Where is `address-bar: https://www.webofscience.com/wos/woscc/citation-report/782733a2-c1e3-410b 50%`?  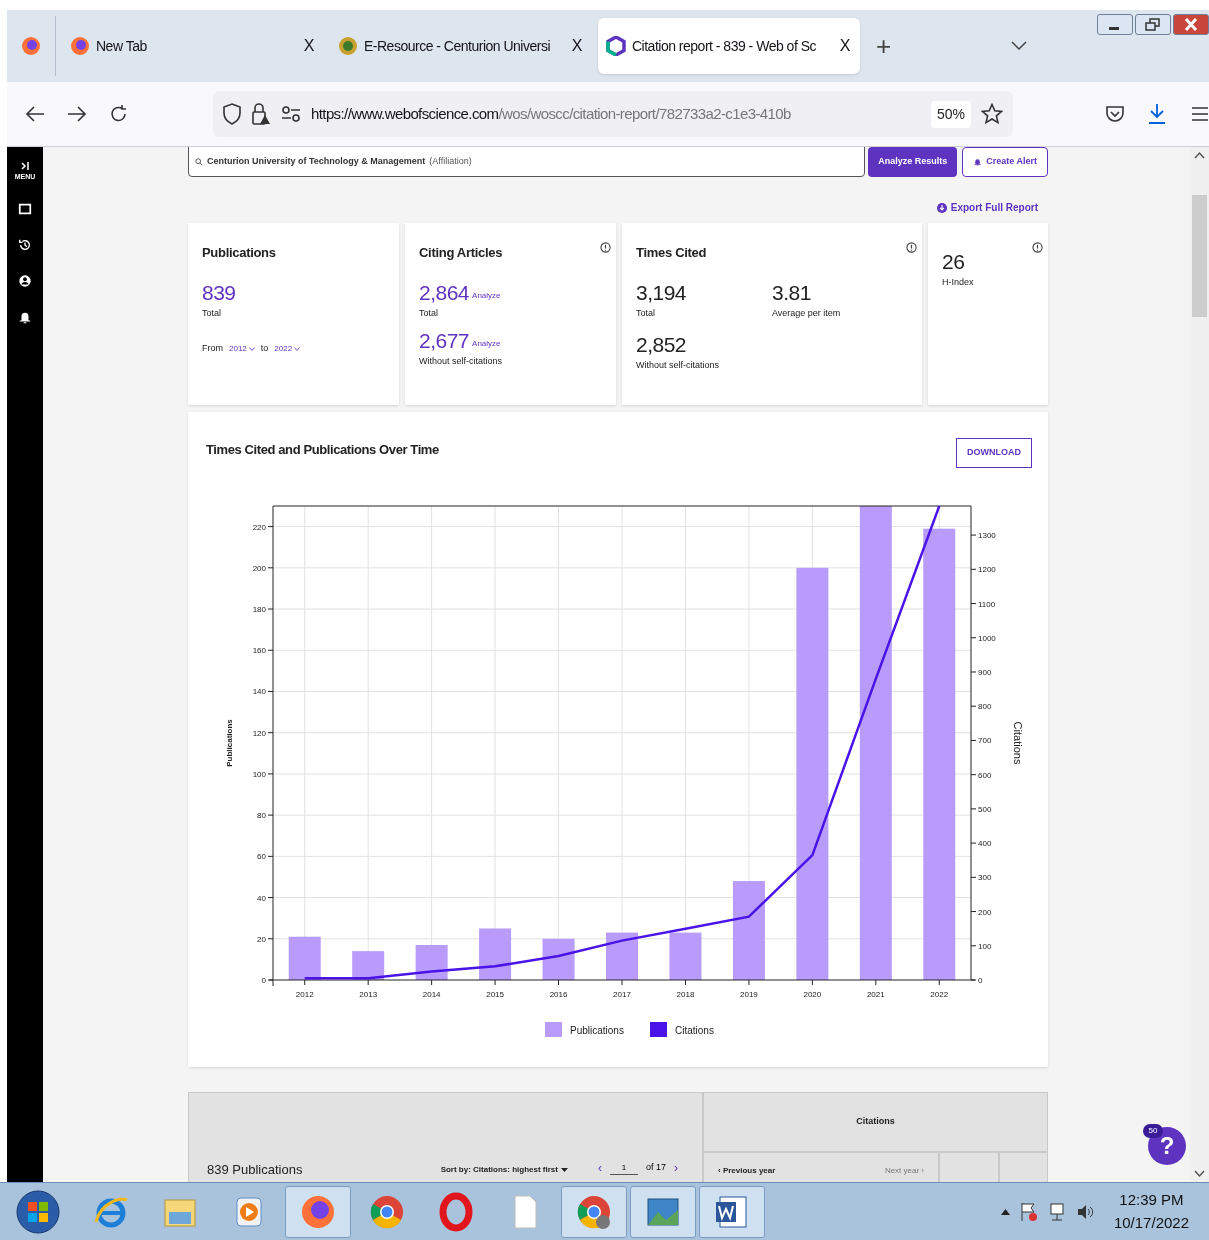
address-bar: https://www.webofscience.com/wos/woscc/citation-report/782733a2-c1e3-410b 50% is located at coordinates (613, 114).